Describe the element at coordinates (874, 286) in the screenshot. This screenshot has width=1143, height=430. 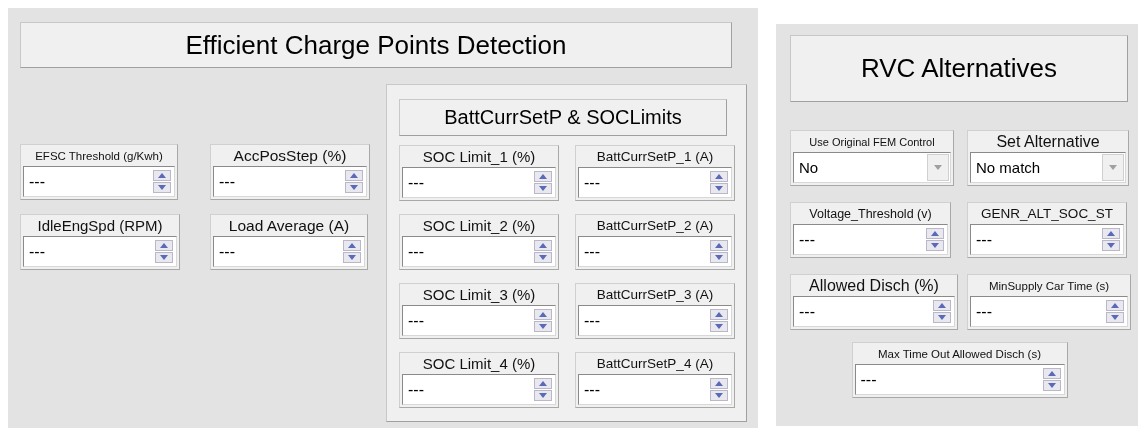
I see `field-label: Allowed Disch (%)` at that location.